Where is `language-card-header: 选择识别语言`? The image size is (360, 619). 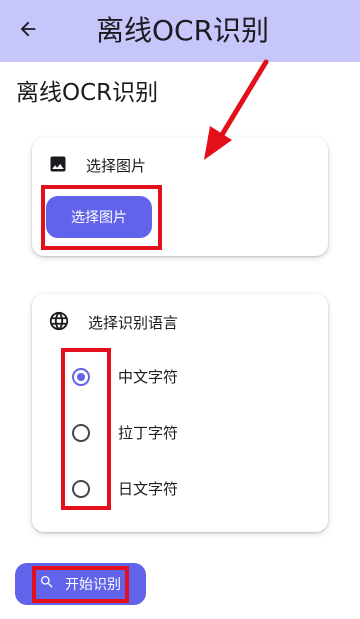
language-card-header: 选择识别语言 is located at coordinates (113, 323).